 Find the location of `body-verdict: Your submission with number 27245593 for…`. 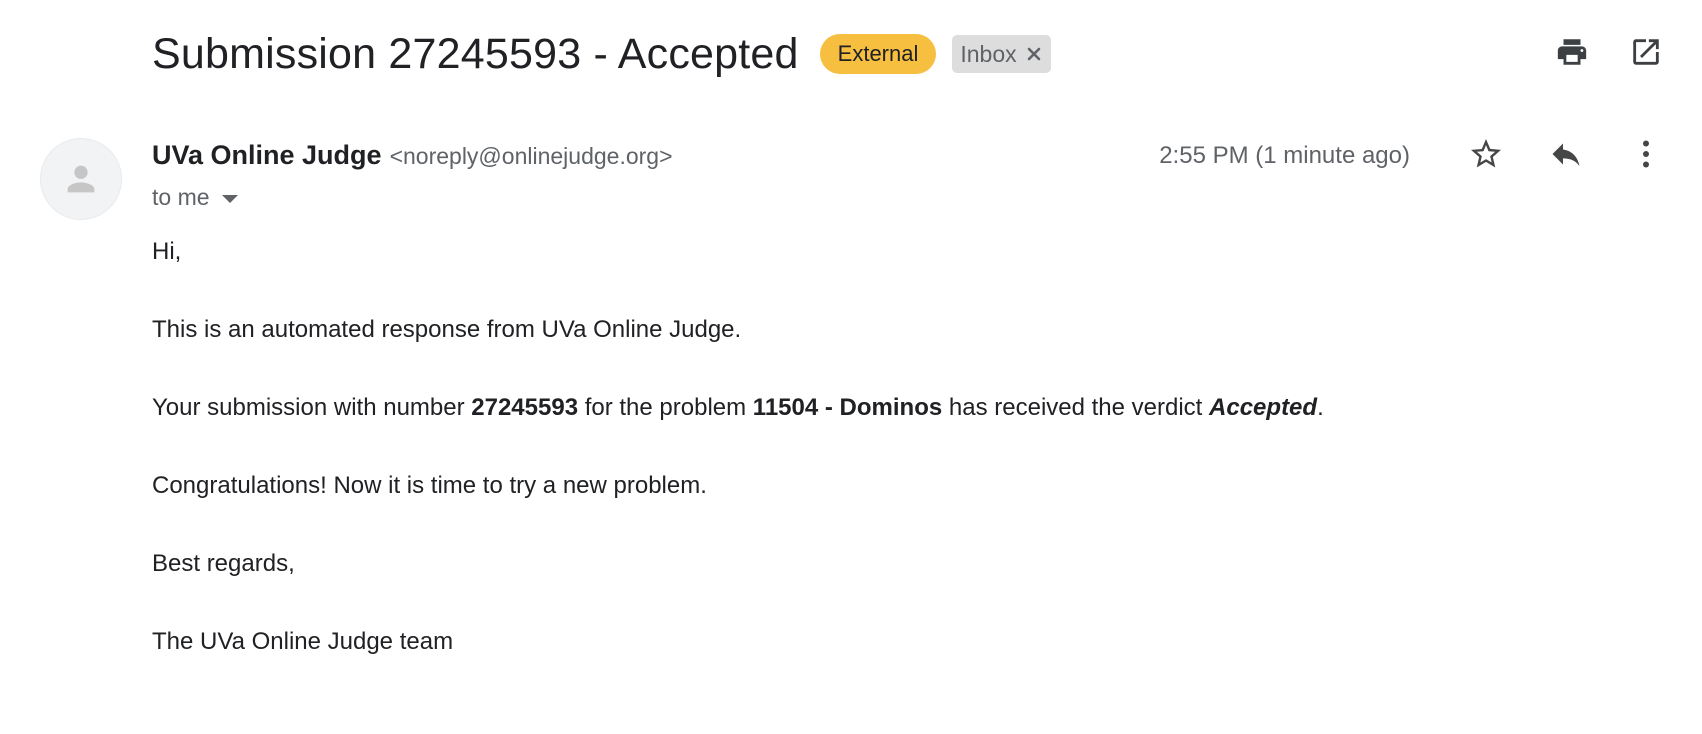

body-verdict: Your submission with number 27245593 for… is located at coordinates (738, 408).